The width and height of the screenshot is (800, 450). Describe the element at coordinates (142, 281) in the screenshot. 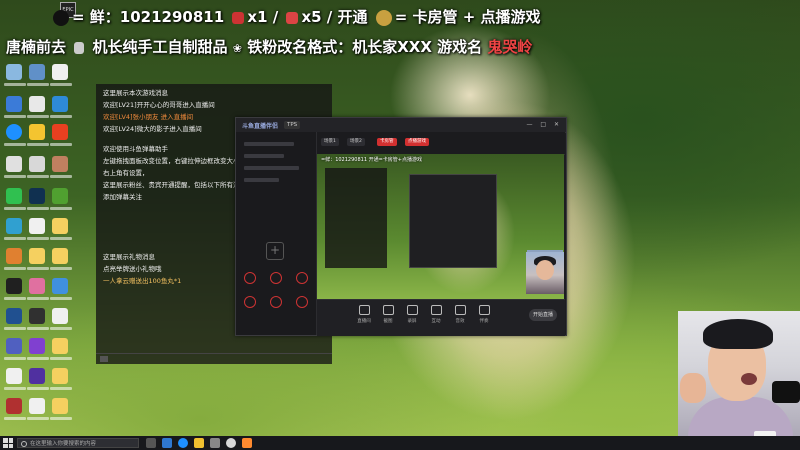

I see `chat-line: 一人拿云赠送出100鱼丸*1` at that location.